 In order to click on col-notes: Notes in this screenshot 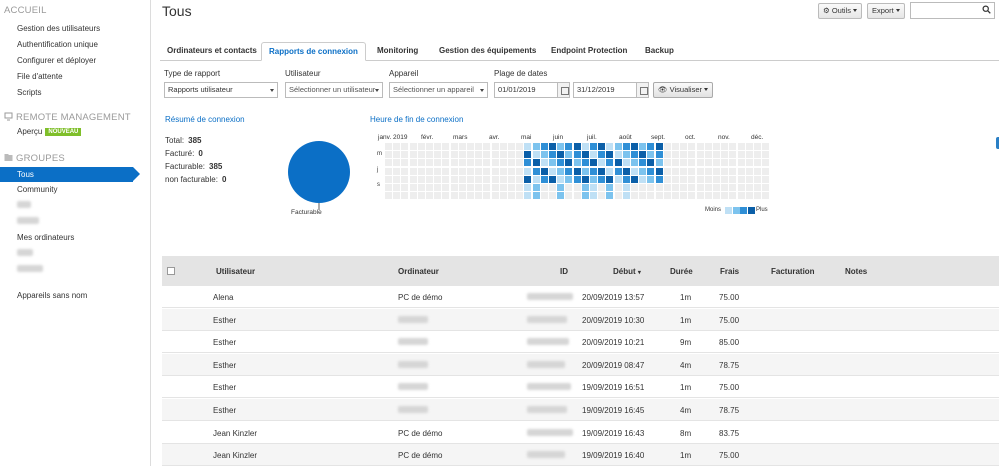, I will do `click(856, 271)`.